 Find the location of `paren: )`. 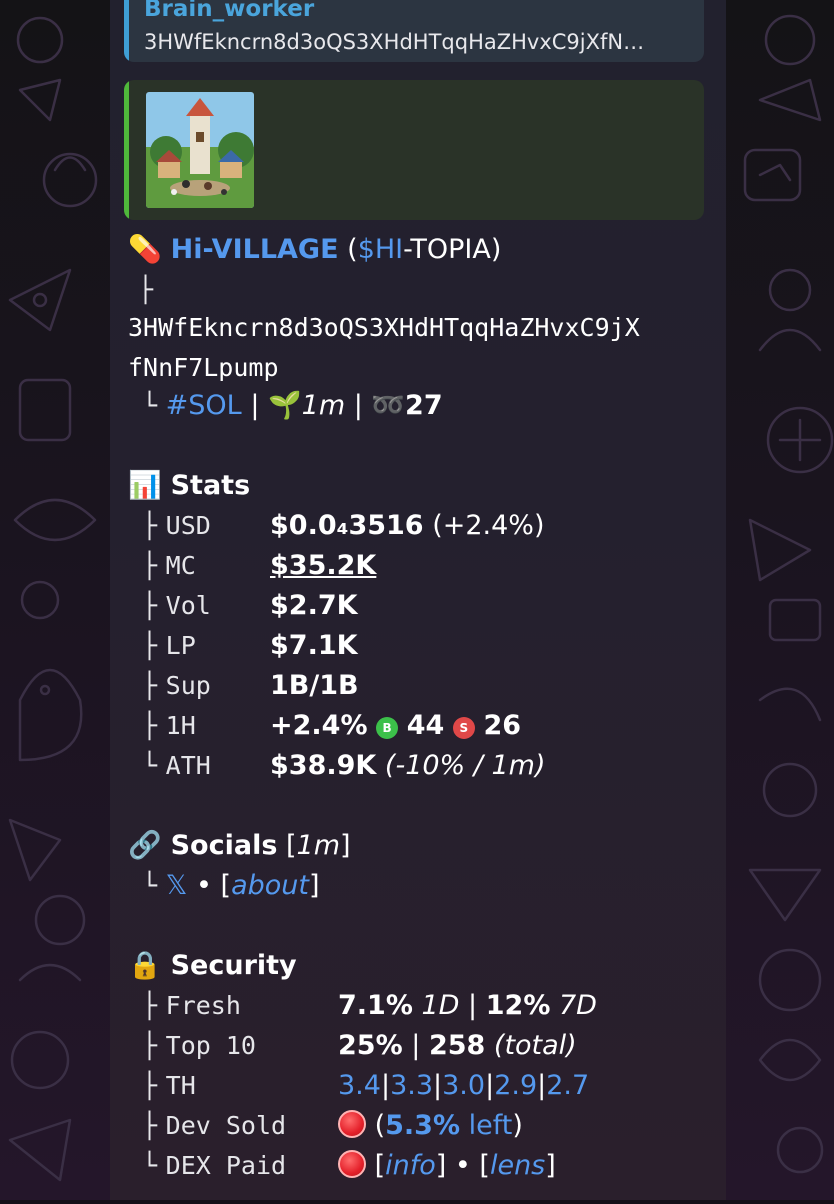

paren: ) is located at coordinates (517, 1125).